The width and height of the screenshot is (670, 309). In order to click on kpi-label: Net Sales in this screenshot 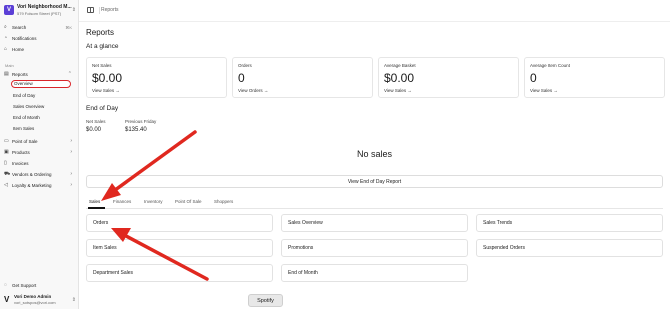, I will do `click(102, 65)`.